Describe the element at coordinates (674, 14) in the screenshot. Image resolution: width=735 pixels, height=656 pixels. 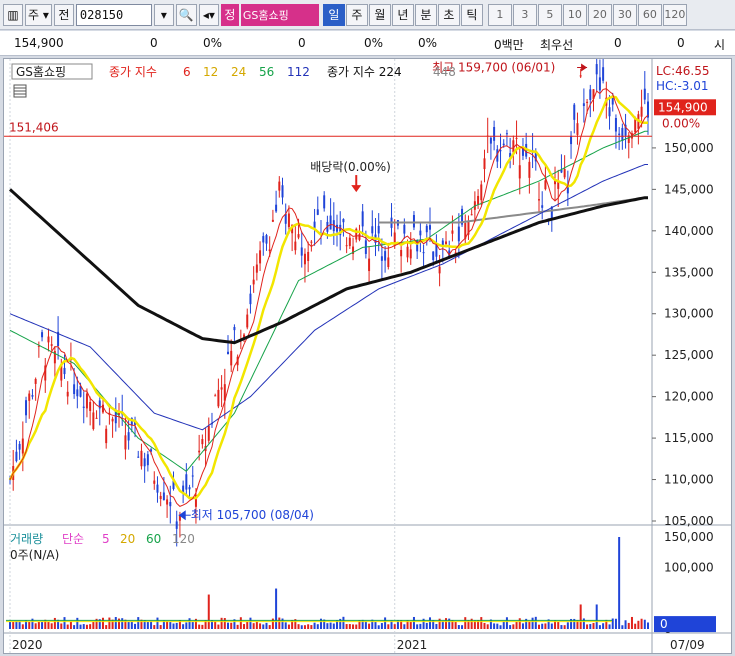
I see `interval-button-120: 120` at that location.